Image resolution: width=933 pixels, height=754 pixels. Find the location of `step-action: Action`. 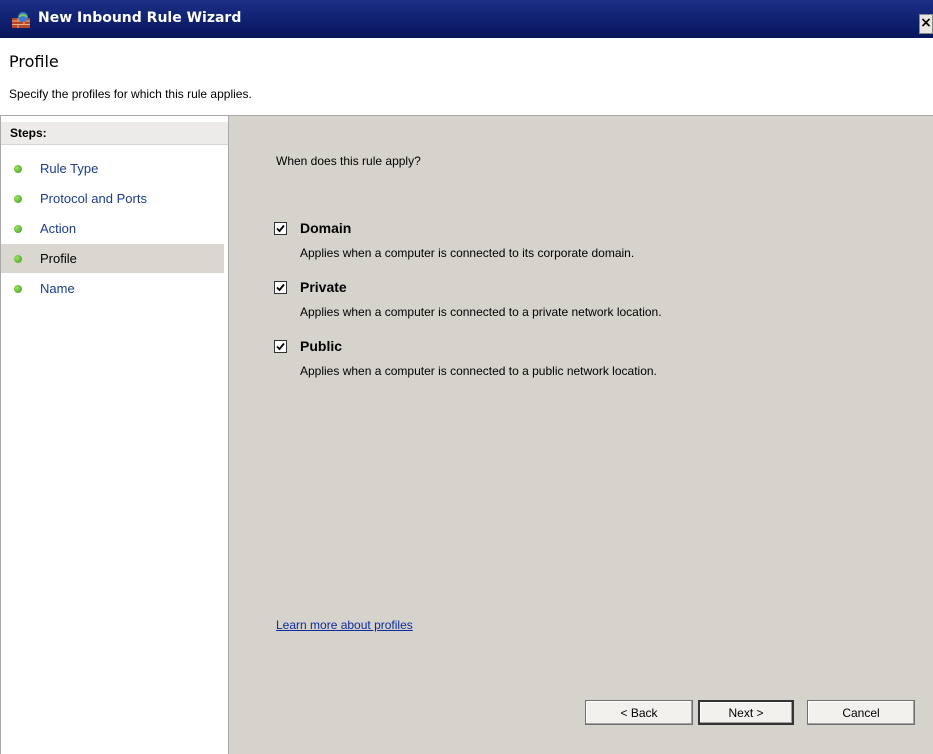

step-action: Action is located at coordinates (112, 228).